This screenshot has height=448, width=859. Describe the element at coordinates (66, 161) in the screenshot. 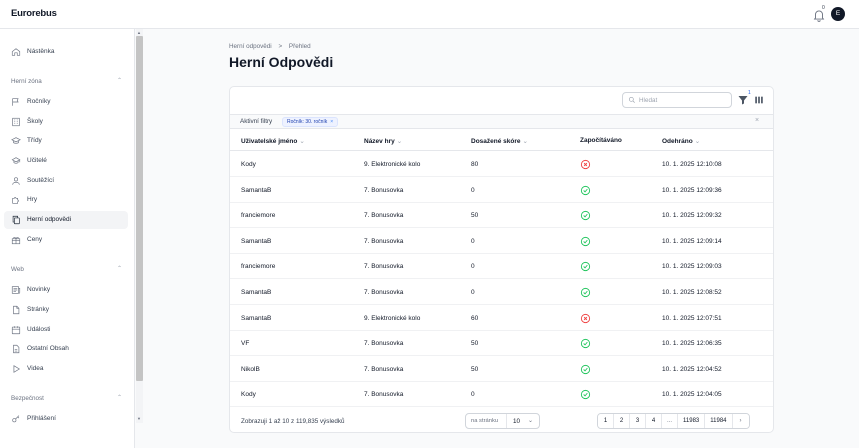

I see `sidebar-item-ucitele: Učitelé` at that location.